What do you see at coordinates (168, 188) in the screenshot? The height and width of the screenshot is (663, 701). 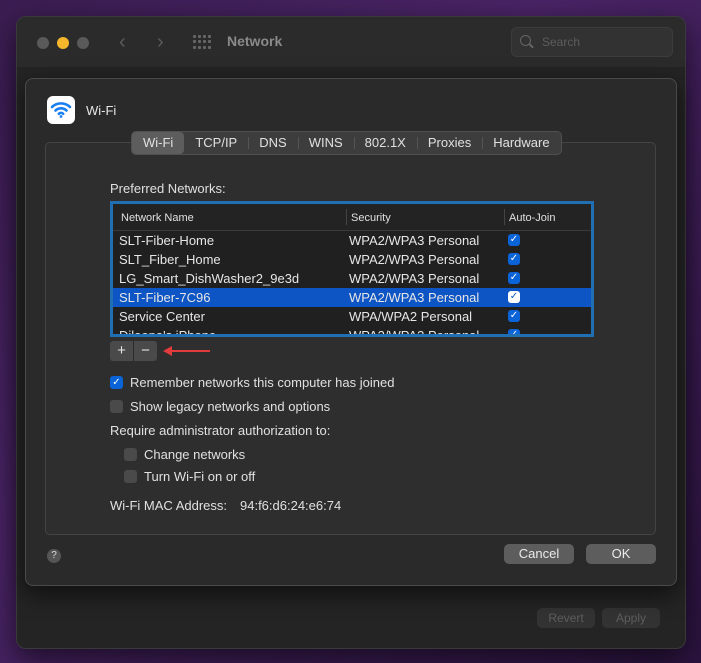 I see `preferred-networks-label: Preferred Networks:` at bounding box center [168, 188].